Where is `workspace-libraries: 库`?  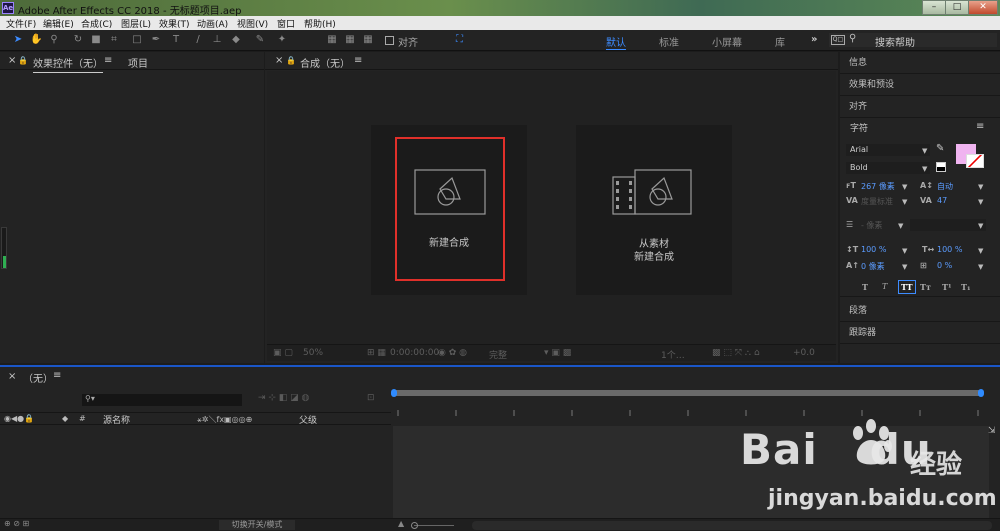 workspace-libraries: 库 is located at coordinates (780, 41).